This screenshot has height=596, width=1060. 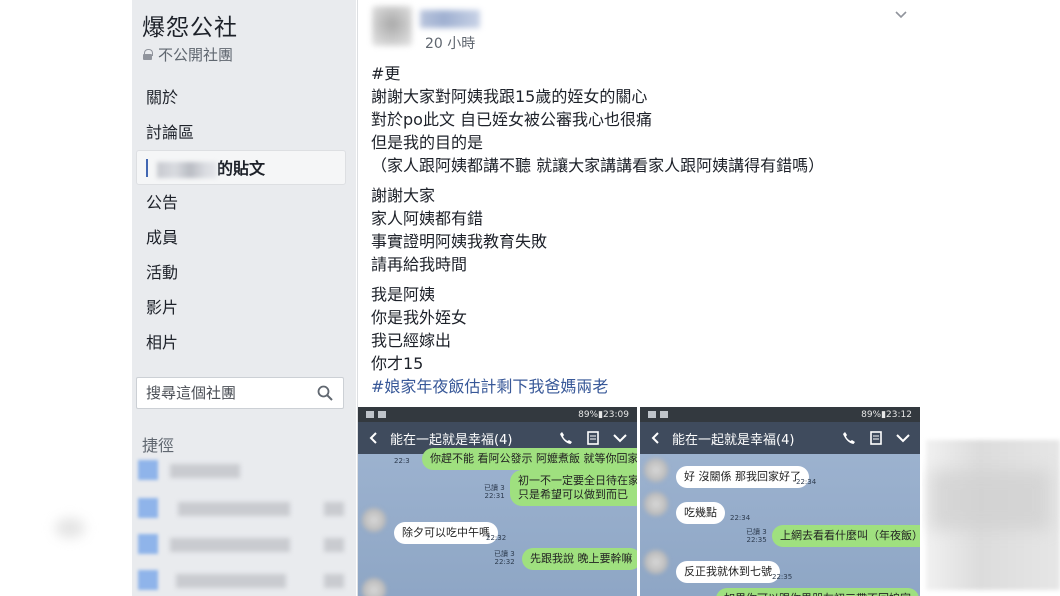 What do you see at coordinates (579, 559) in the screenshot?
I see `chat-bubble: 先跟我說 晚上要幹嘛` at bounding box center [579, 559].